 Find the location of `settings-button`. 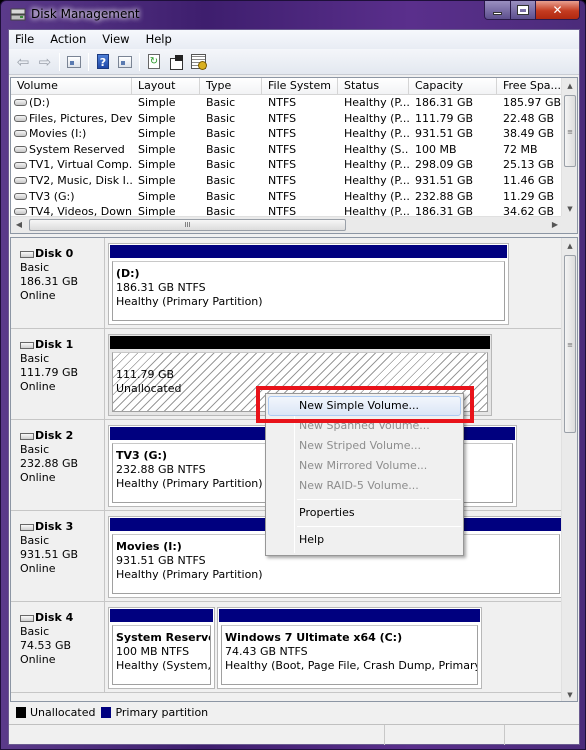

settings-button is located at coordinates (198, 62).